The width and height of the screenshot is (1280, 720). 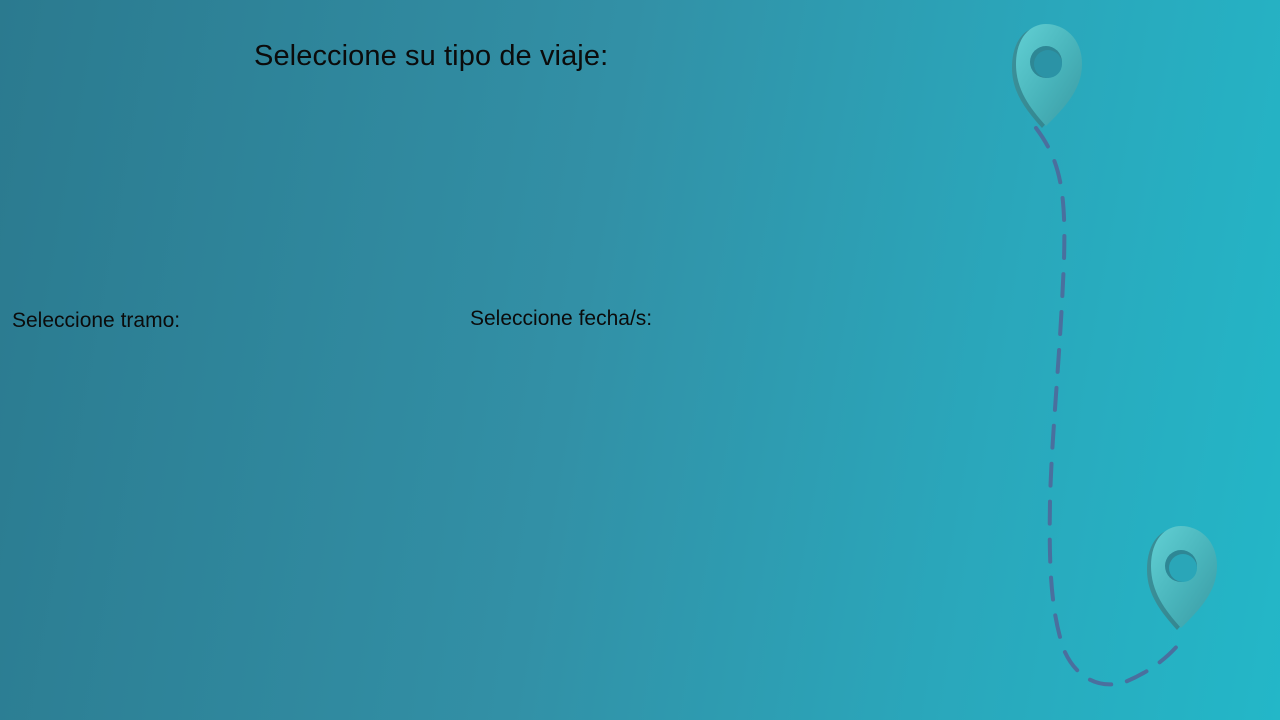 I want to click on route-illustration, so click(x=1114, y=355).